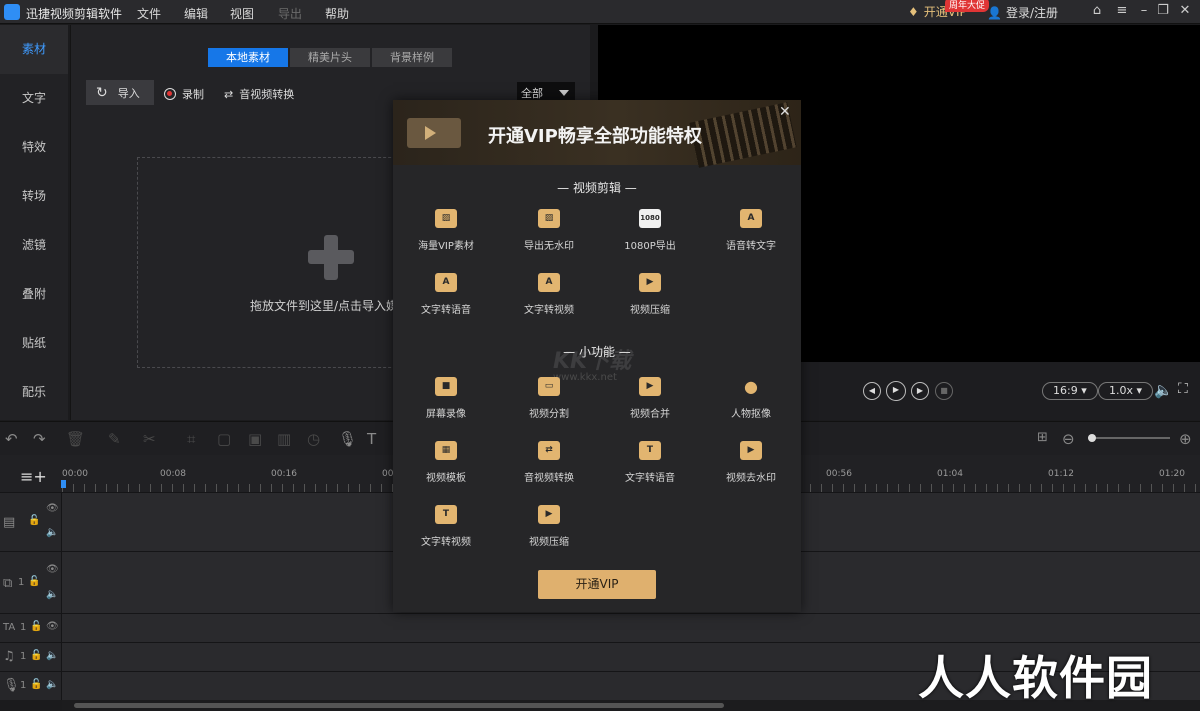 The width and height of the screenshot is (1200, 711). Describe the element at coordinates (21, 582) in the screenshot. I see `pip-track-count: 1` at that location.